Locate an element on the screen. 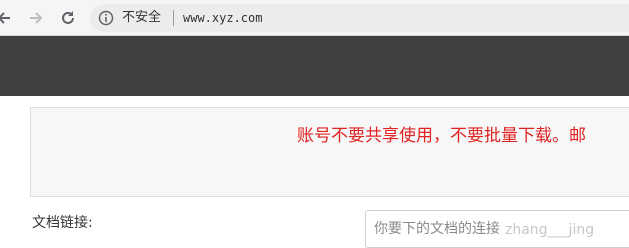 The image size is (629, 248). address-separator is located at coordinates (173, 18).